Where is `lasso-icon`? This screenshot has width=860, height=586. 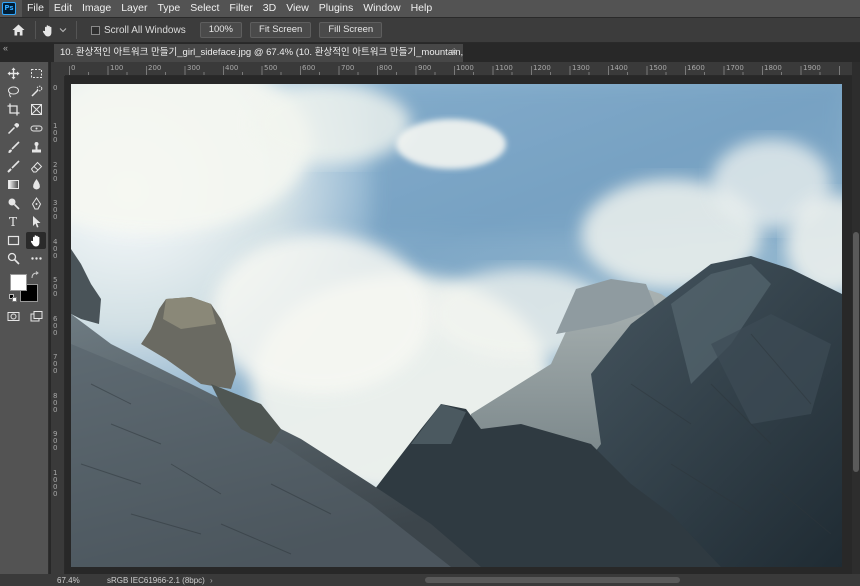 lasso-icon is located at coordinates (13, 91).